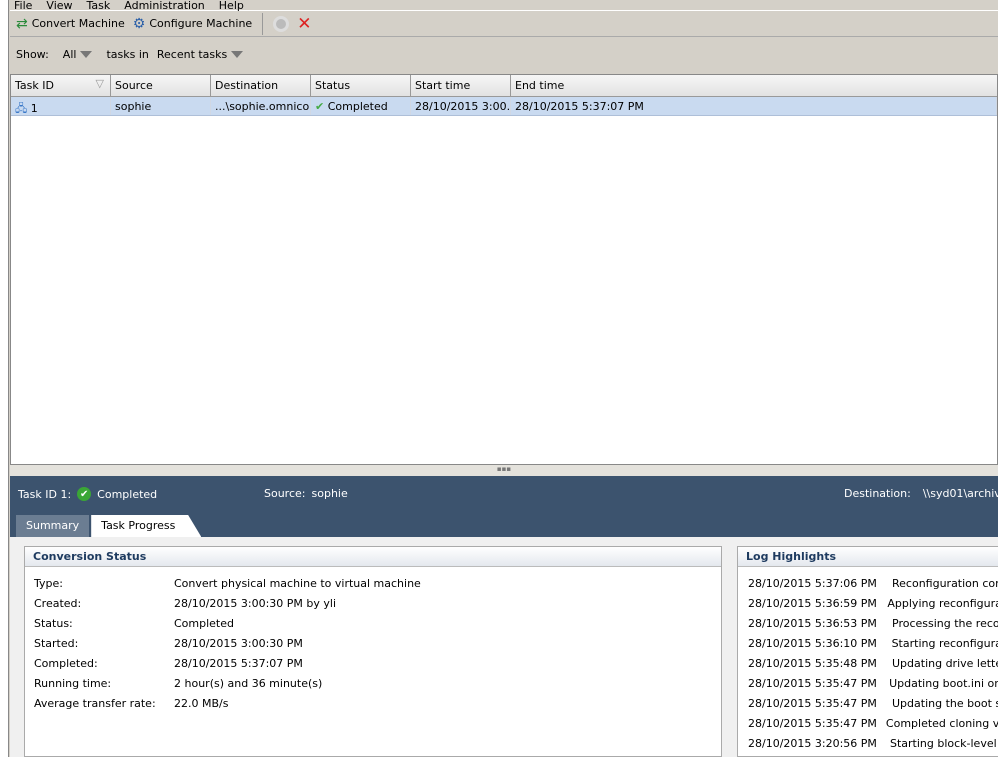 This screenshot has height=757, width=998. What do you see at coordinates (812, 623) in the screenshot?
I see `log-time: 28/10/2015 5:36:53 PM` at bounding box center [812, 623].